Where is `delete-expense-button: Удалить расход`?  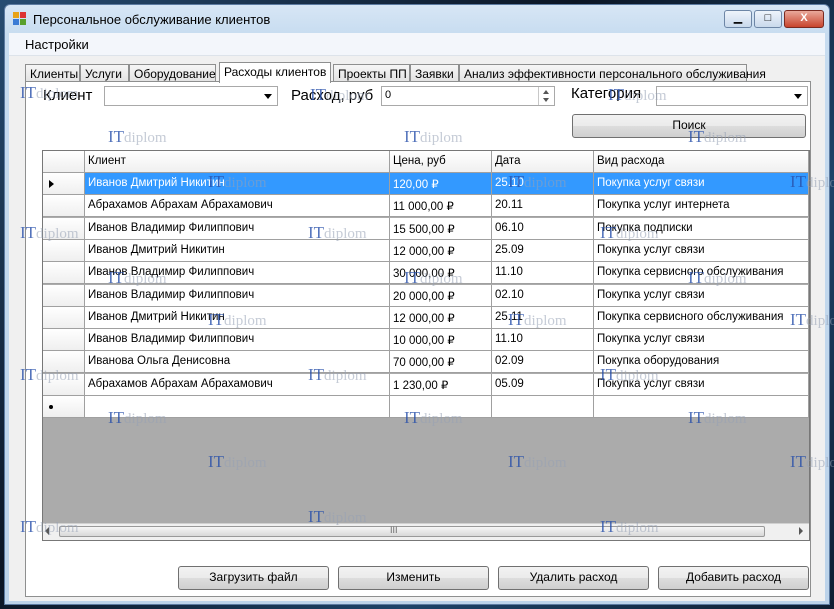
delete-expense-button: Удалить расход is located at coordinates (573, 578).